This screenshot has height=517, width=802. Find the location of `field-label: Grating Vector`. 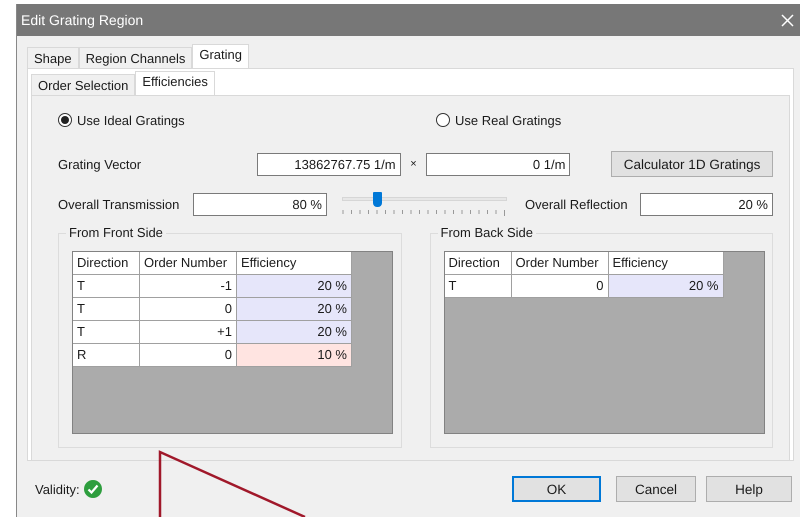

field-label: Grating Vector is located at coordinates (100, 164).